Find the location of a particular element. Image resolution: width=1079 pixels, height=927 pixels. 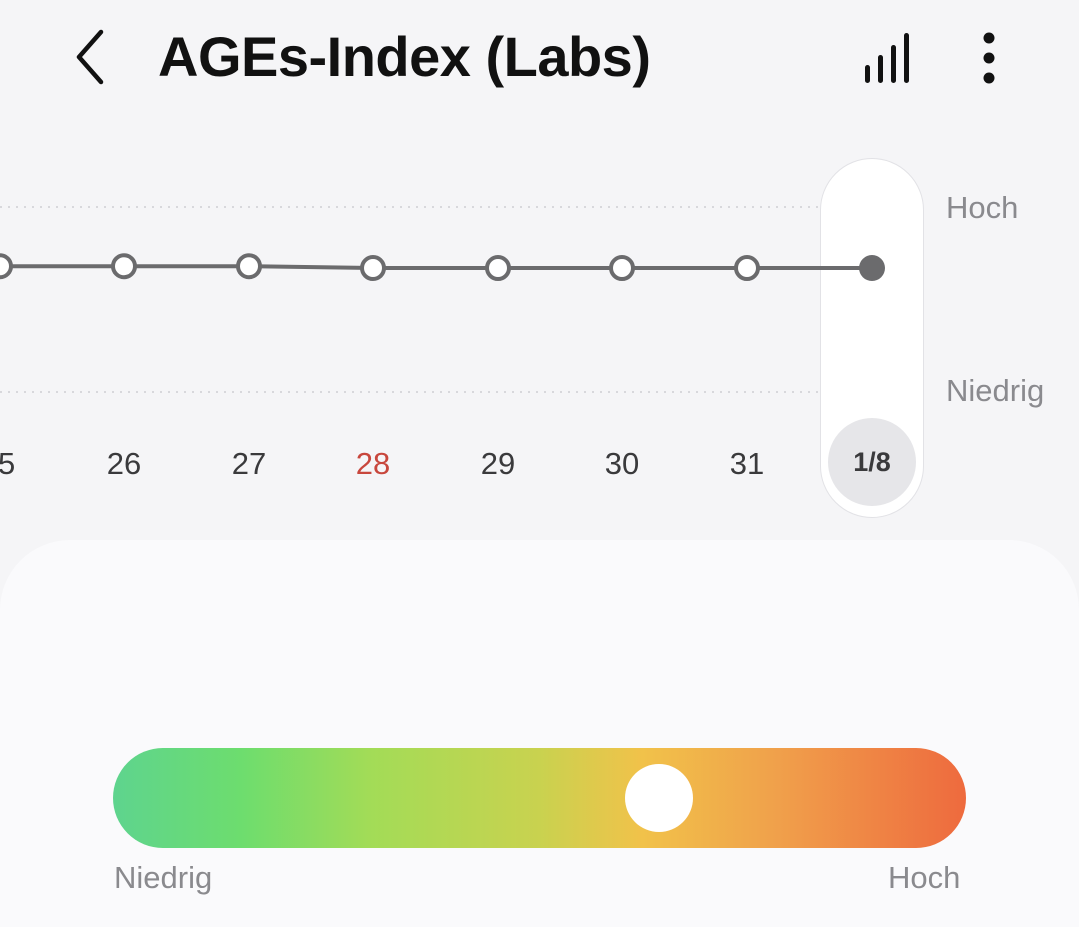

date-label-27: 27 is located at coordinates (249, 464).